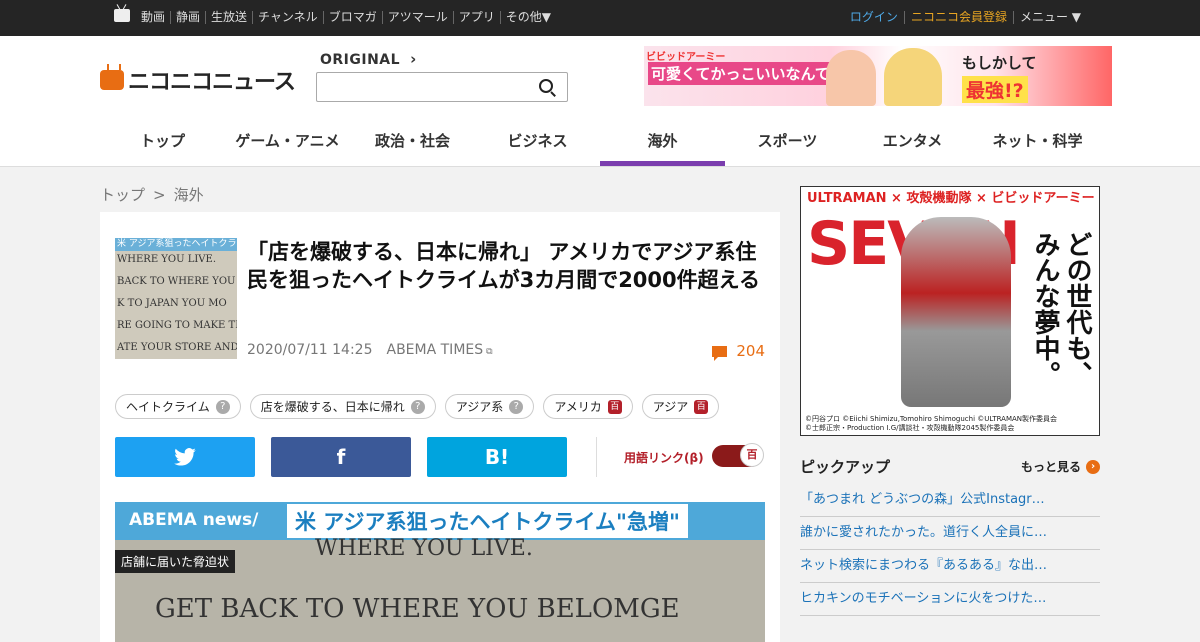  What do you see at coordinates (479, 407) in the screenshot?
I see `tag-label: アジア系` at bounding box center [479, 407].